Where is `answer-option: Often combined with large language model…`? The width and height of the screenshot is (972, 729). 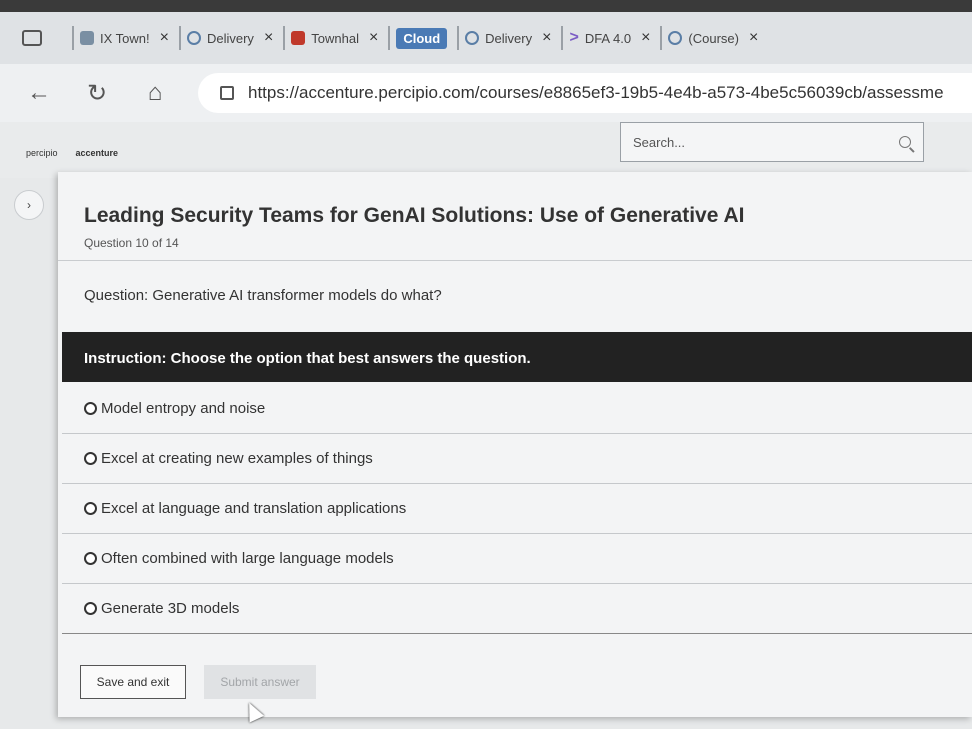
answer-option: Often combined with large language model… is located at coordinates (517, 559).